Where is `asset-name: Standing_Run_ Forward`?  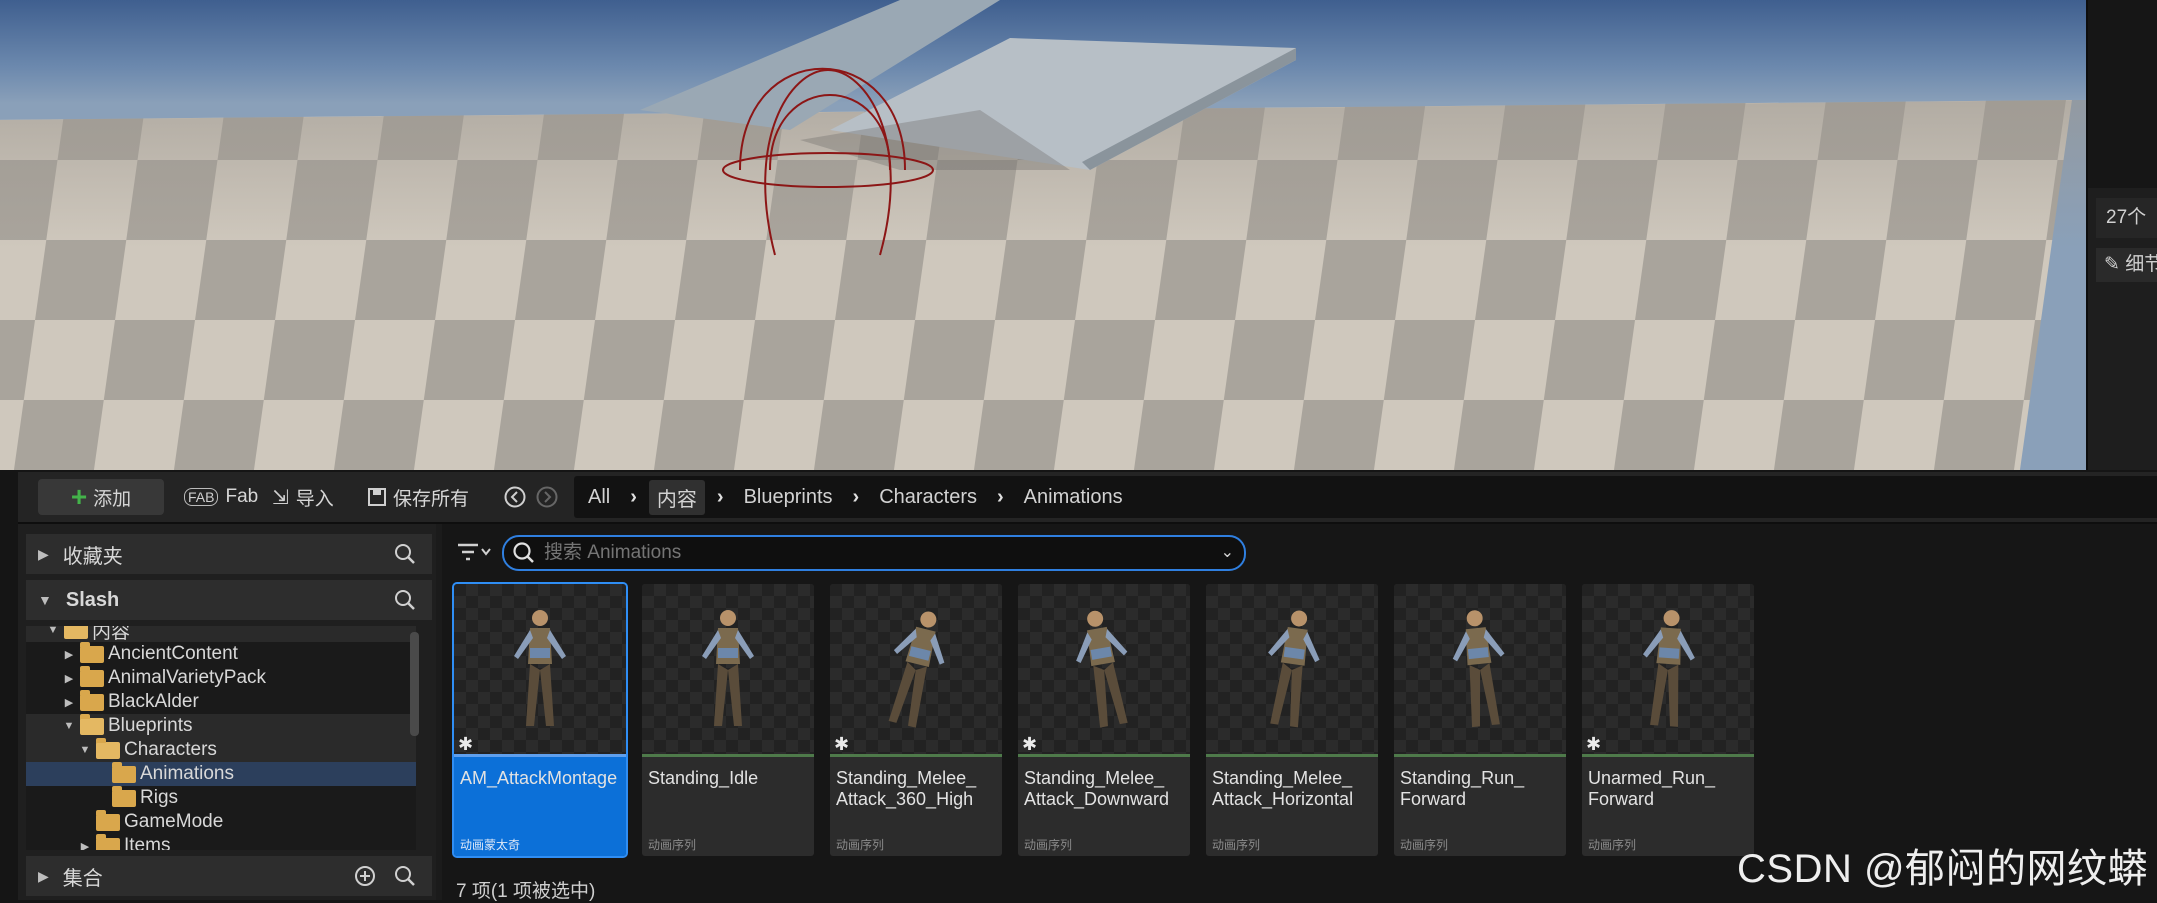
asset-name: Standing_Run_ Forward is located at coordinates (1462, 788).